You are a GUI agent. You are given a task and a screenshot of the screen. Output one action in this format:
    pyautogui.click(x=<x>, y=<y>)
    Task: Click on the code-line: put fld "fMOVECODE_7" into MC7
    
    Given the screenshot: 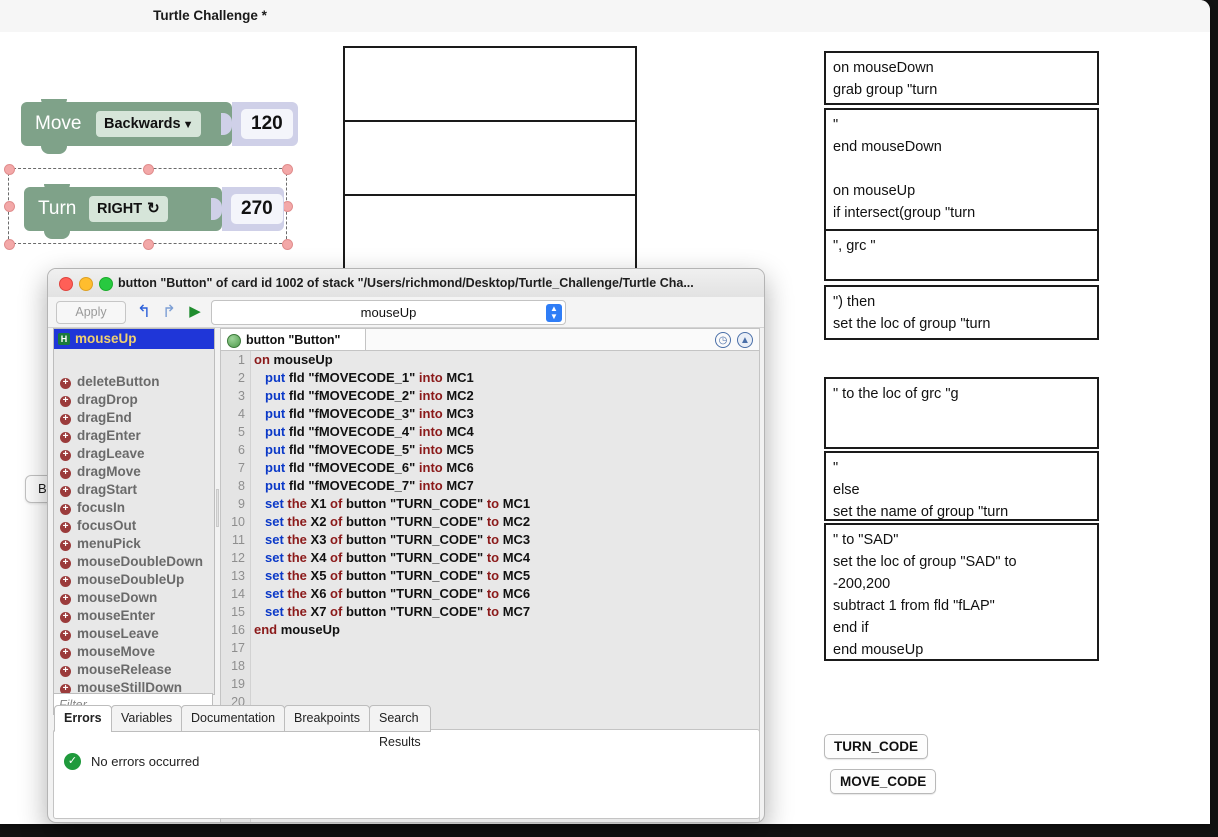 What is the action you would take?
    pyautogui.click(x=506, y=486)
    